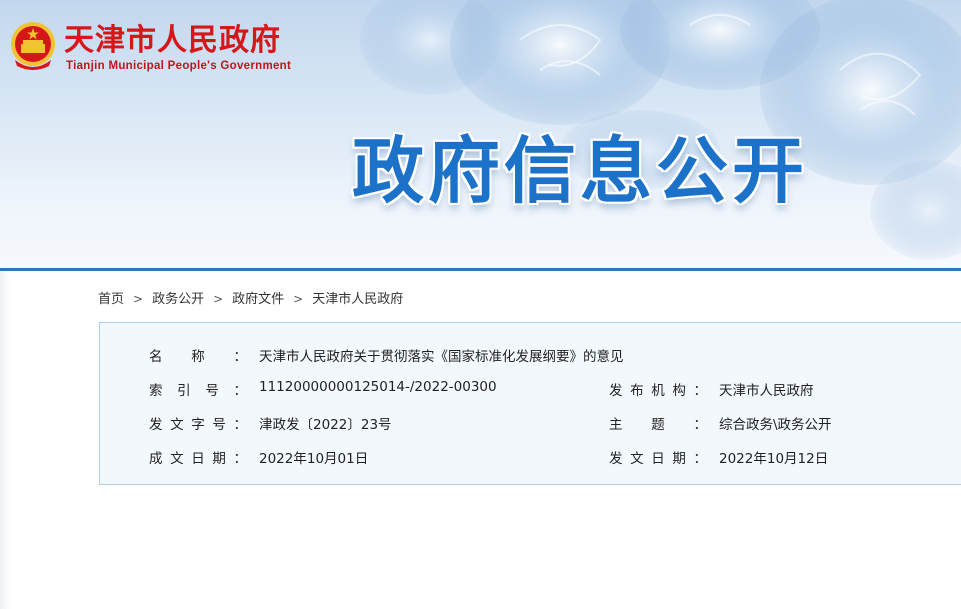 The height and width of the screenshot is (609, 961). Describe the element at coordinates (480, 269) in the screenshot. I see `header-divider` at that location.